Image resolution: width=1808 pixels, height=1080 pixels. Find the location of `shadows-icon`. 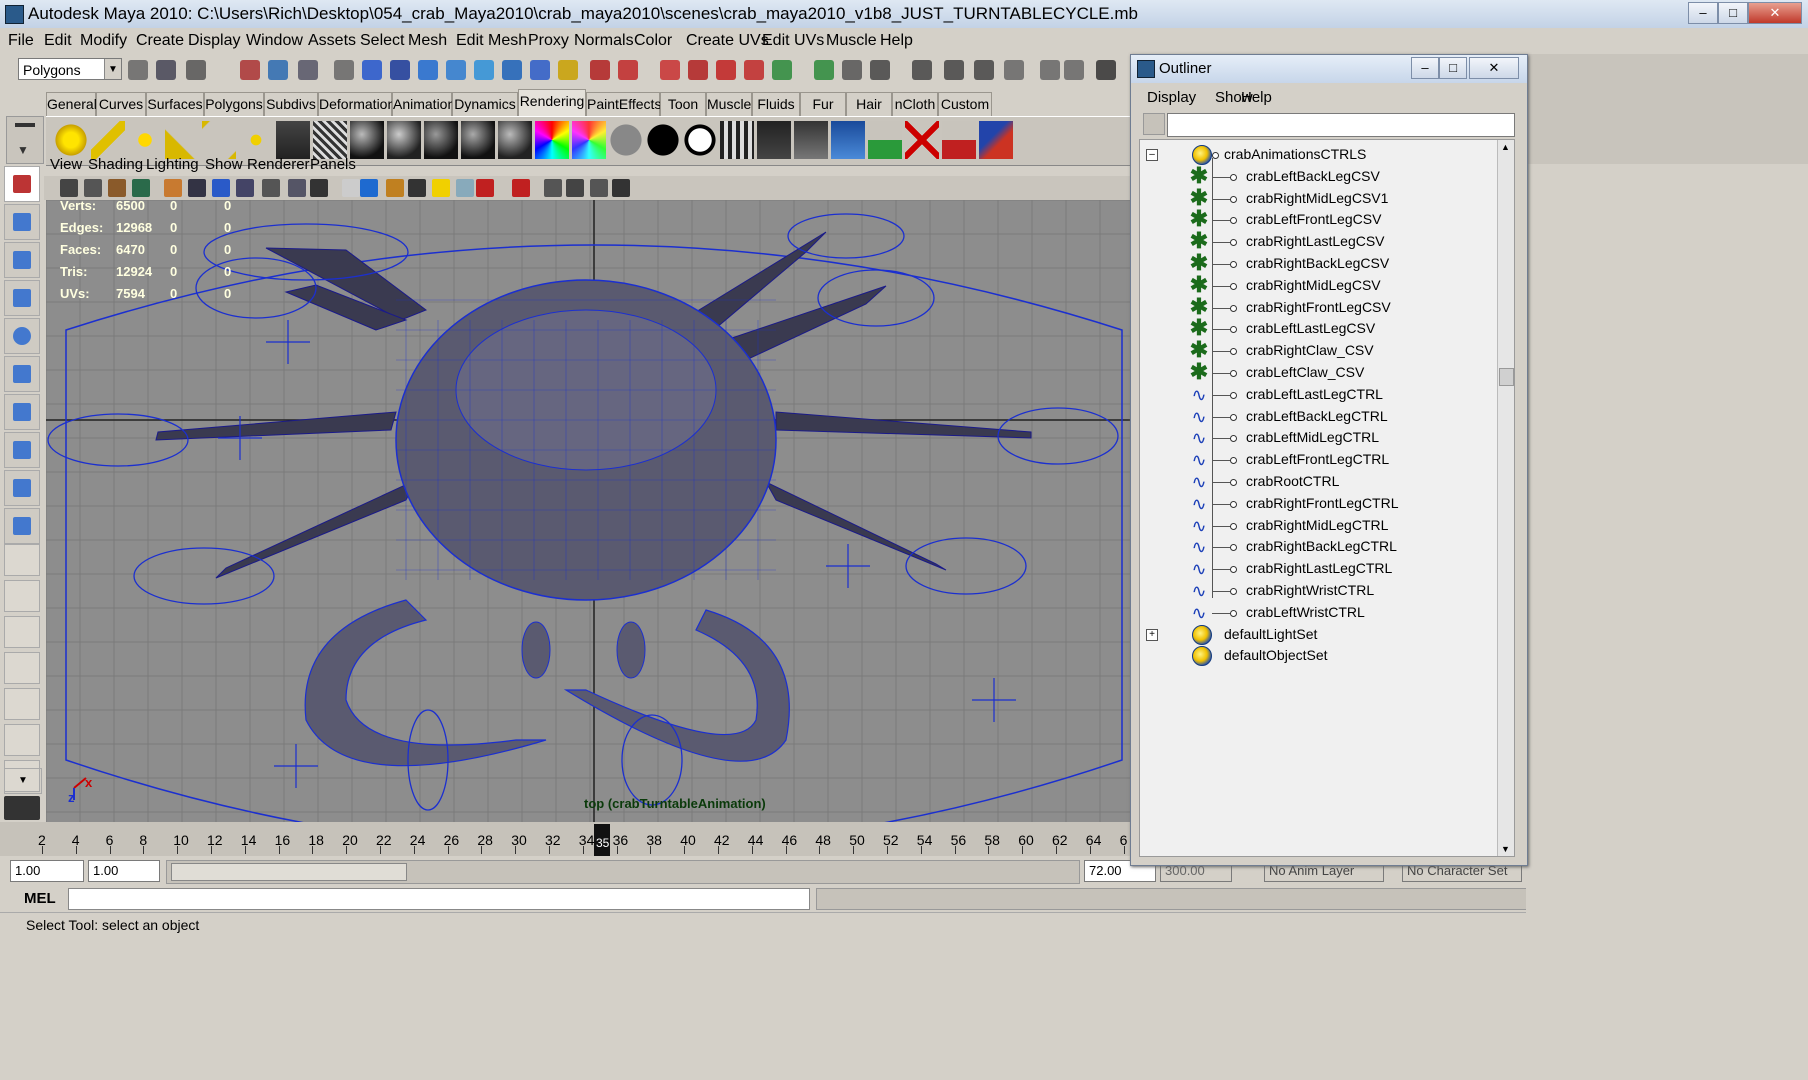

shadows-icon is located at coordinates (465, 188).